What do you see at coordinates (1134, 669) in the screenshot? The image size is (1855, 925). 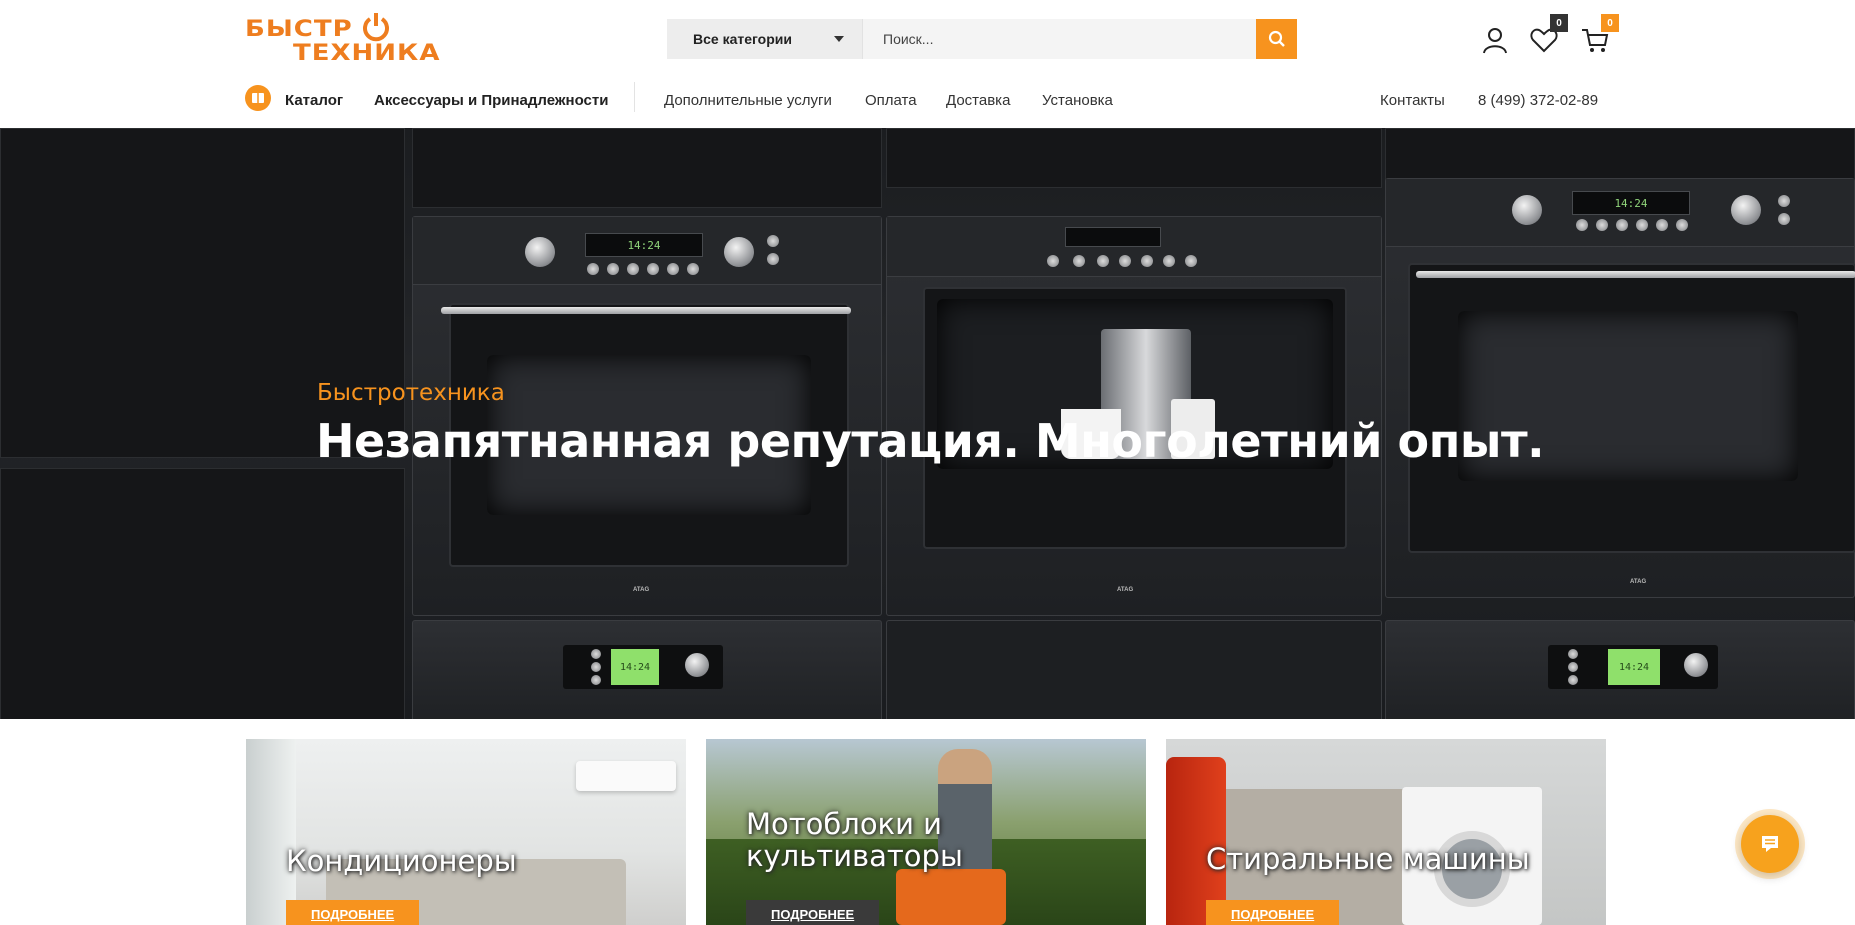 I see `drawer-center` at bounding box center [1134, 669].